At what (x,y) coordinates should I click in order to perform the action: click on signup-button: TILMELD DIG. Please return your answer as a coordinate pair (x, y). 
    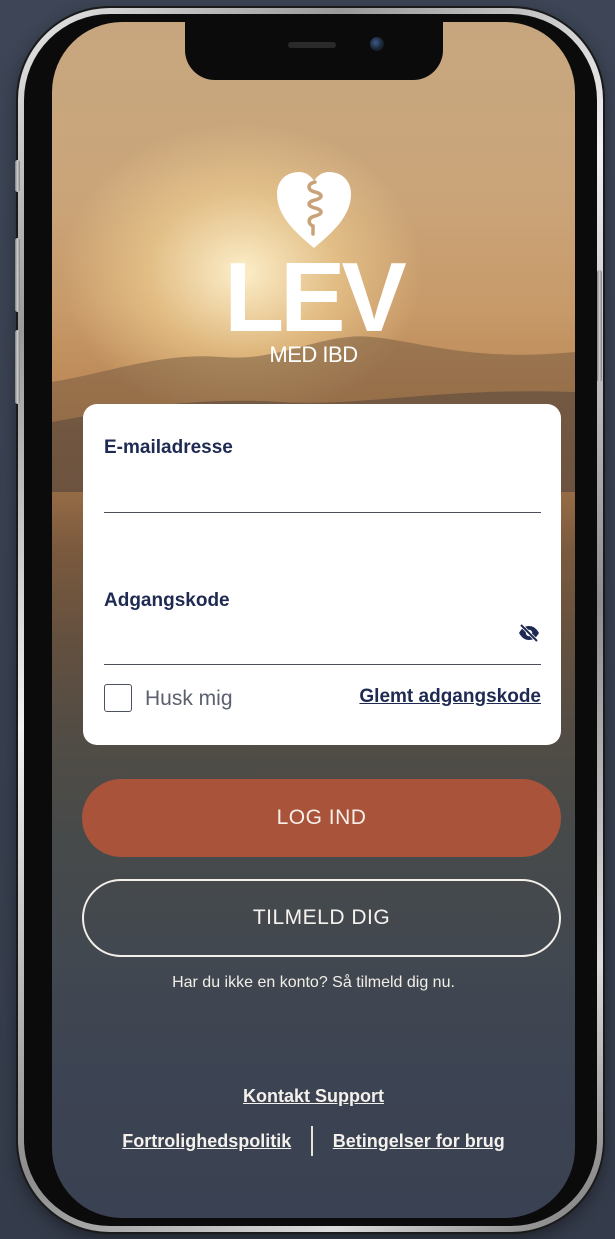
    Looking at the image, I should click on (321, 918).